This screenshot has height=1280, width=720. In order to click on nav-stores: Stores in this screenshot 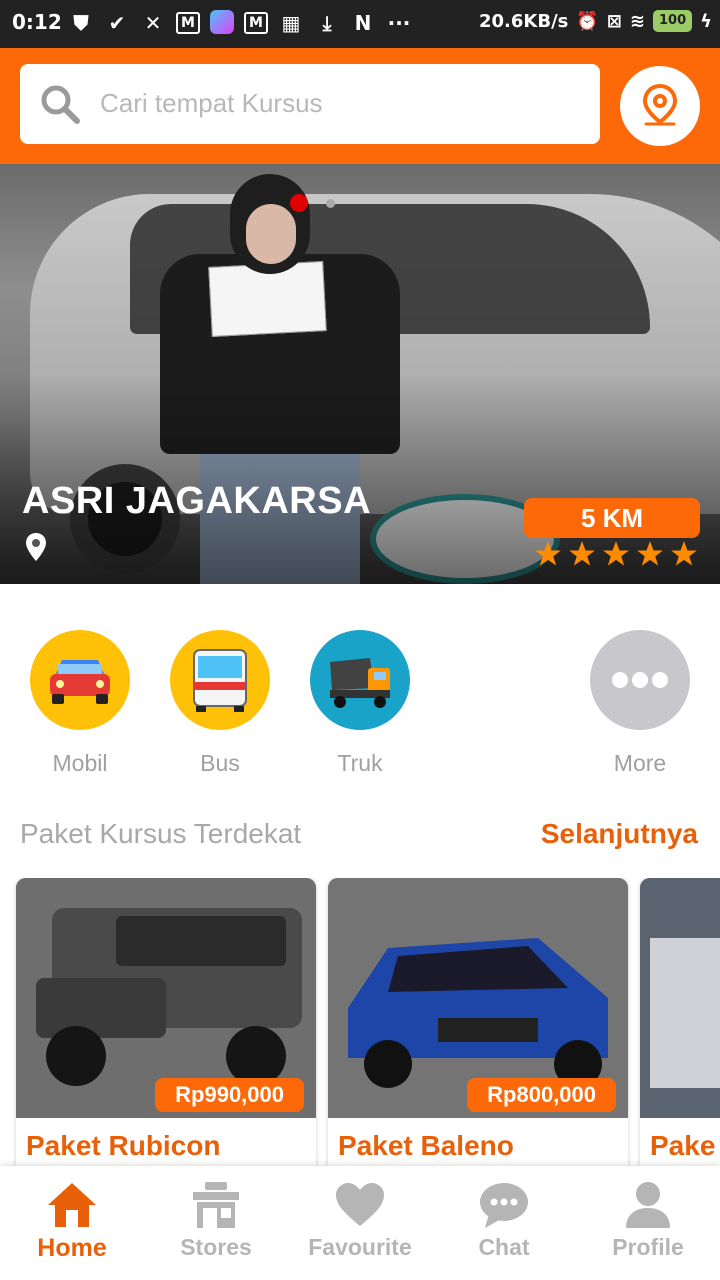, I will do `click(216, 1220)`.